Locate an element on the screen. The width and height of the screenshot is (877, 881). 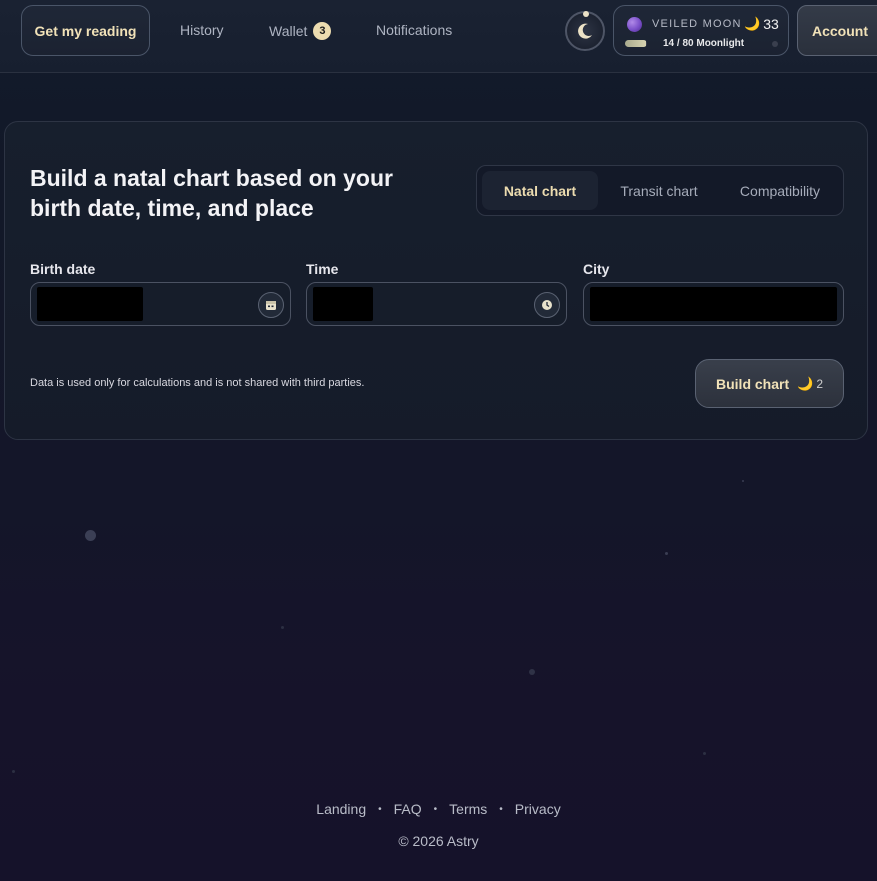
nav-wallet-link: Wallet 3 is located at coordinates (300, 31).